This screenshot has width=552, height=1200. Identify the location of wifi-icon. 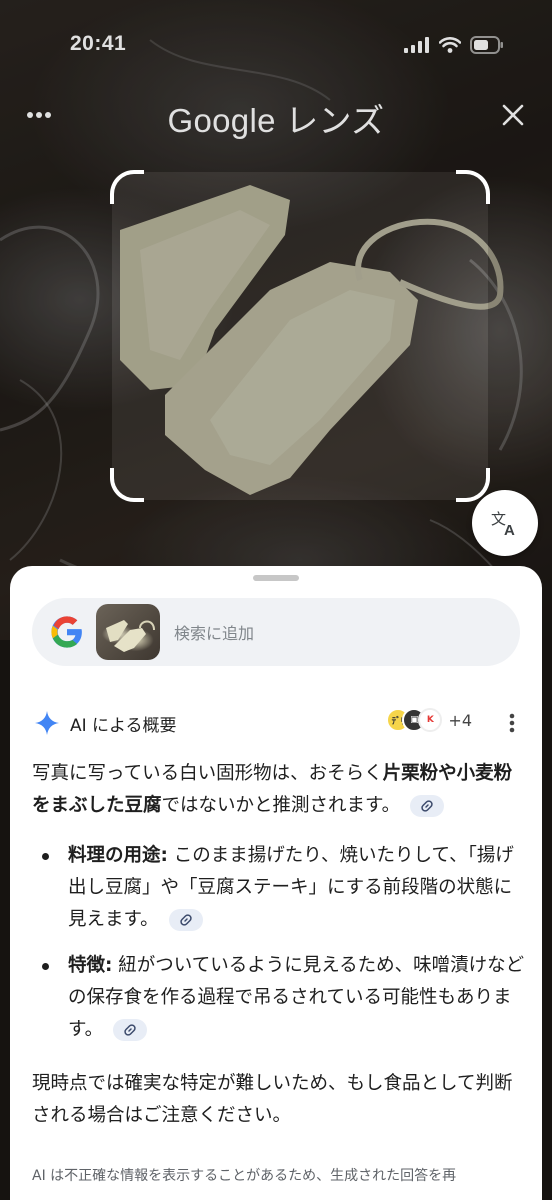
(450, 45).